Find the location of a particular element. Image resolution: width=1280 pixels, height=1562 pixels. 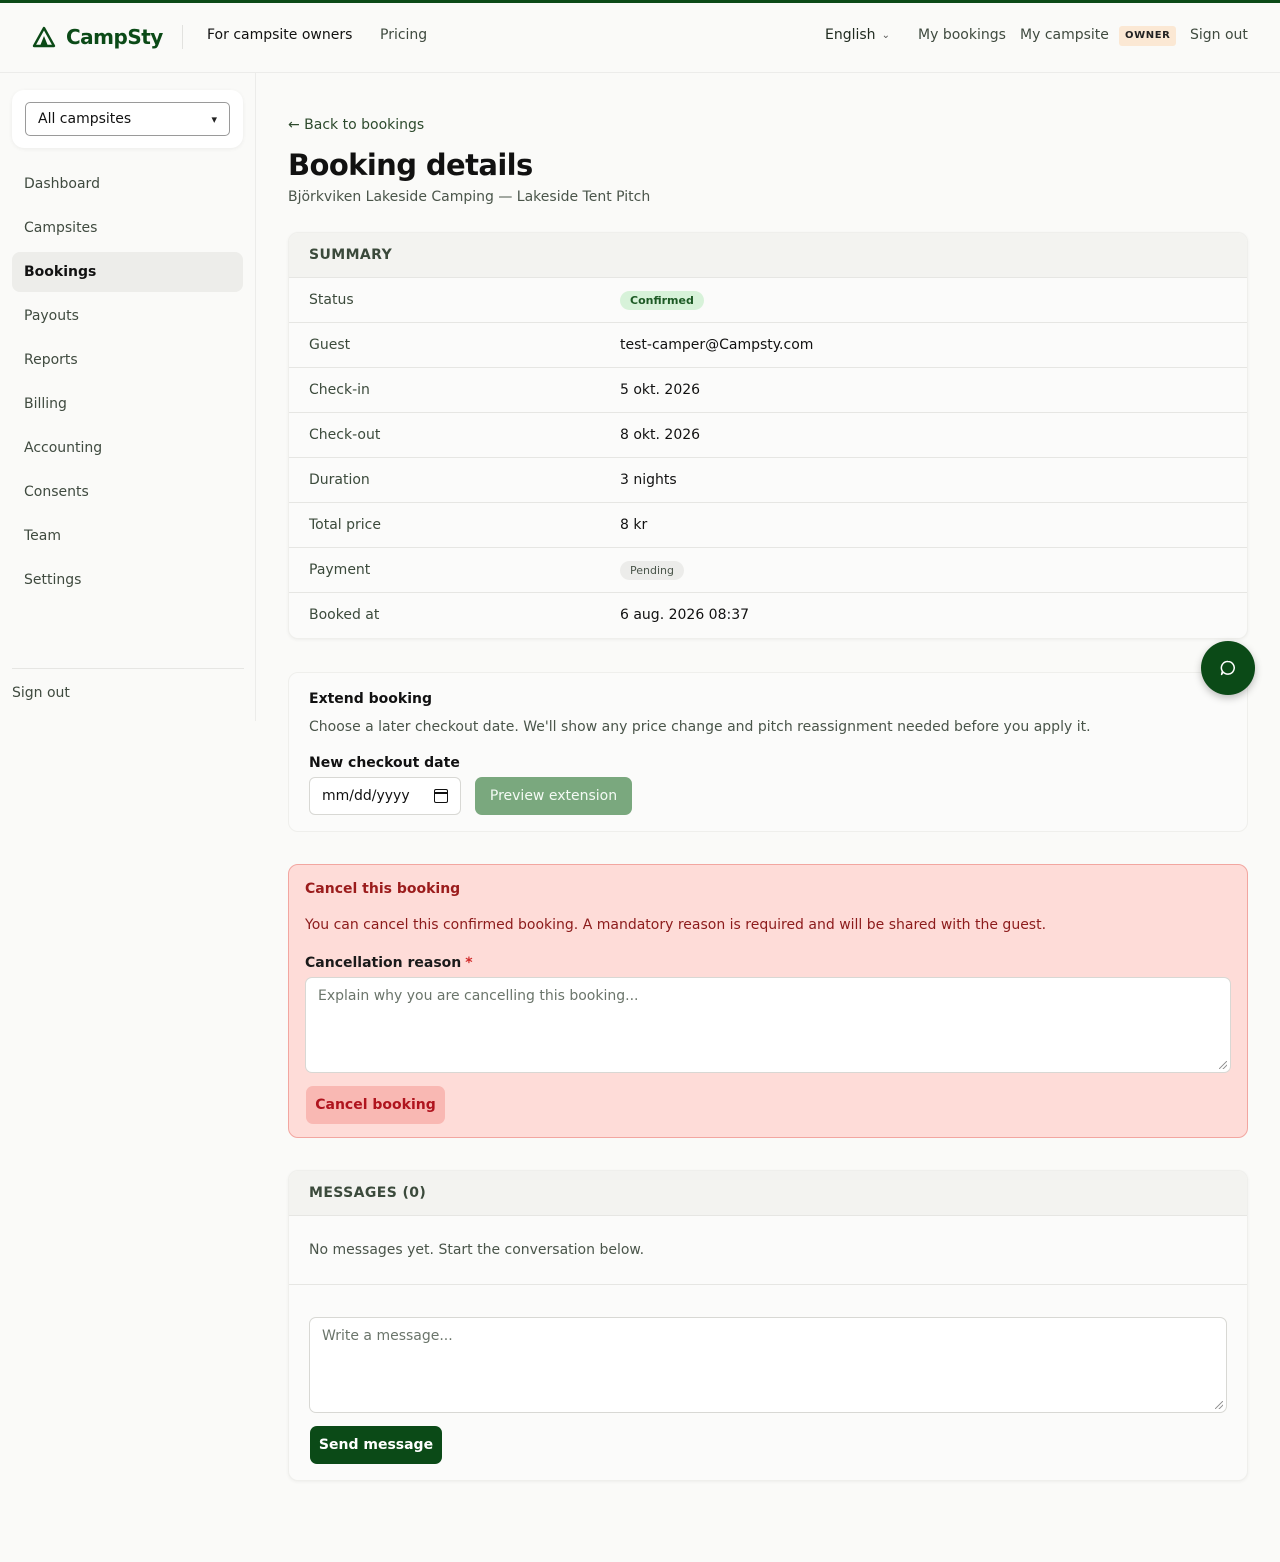

nav-my-bookings-link: My bookings is located at coordinates (962, 35).